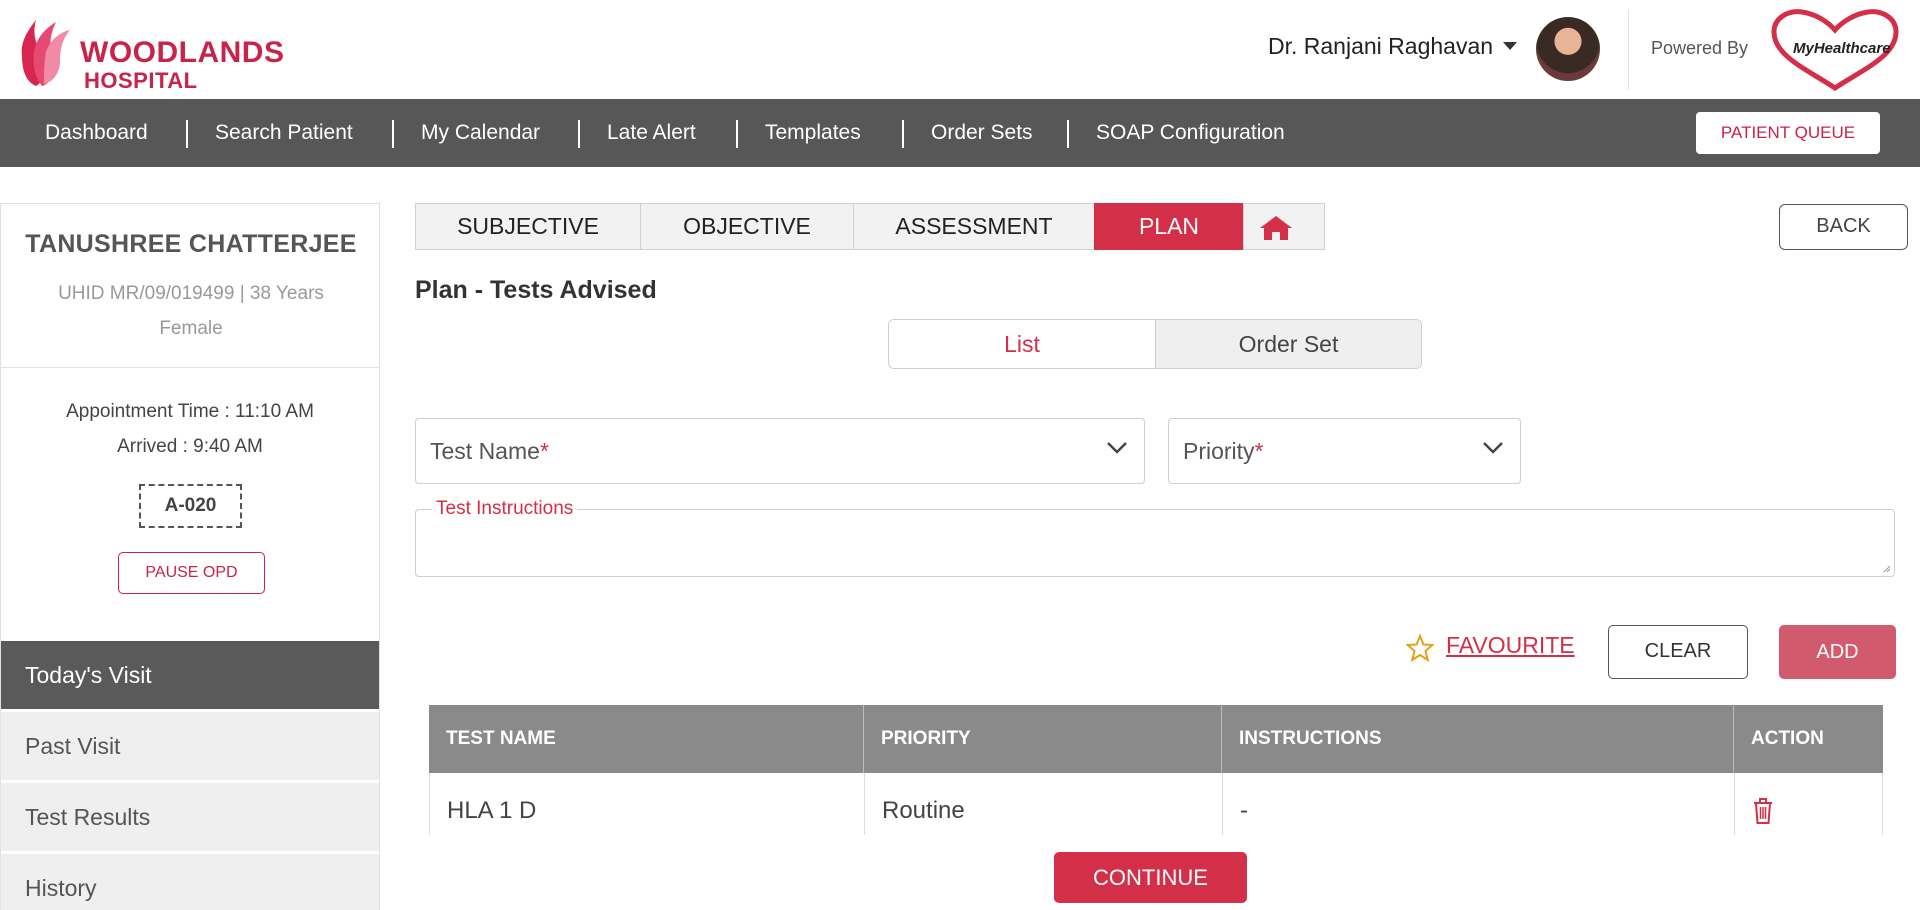 This screenshot has height=910, width=1920. I want to click on avatar, so click(1568, 49).